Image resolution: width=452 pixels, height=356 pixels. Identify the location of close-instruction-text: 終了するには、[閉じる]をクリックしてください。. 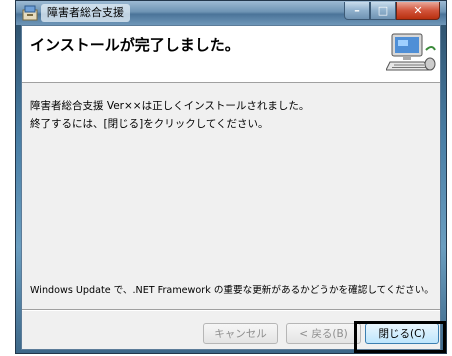
(149, 124).